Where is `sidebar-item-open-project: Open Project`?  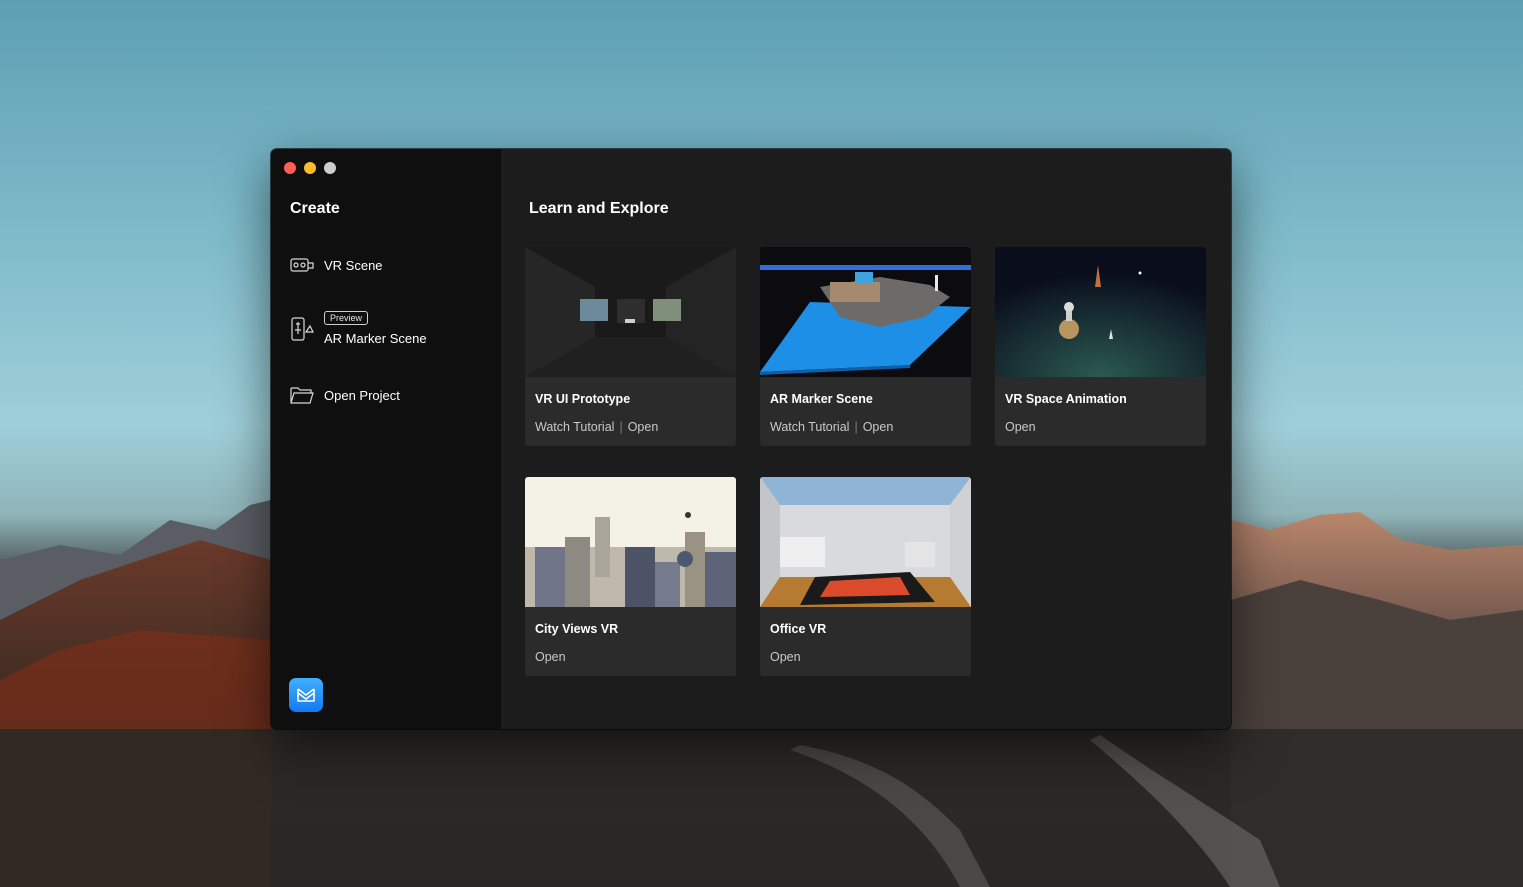 sidebar-item-open-project: Open Project is located at coordinates (345, 395).